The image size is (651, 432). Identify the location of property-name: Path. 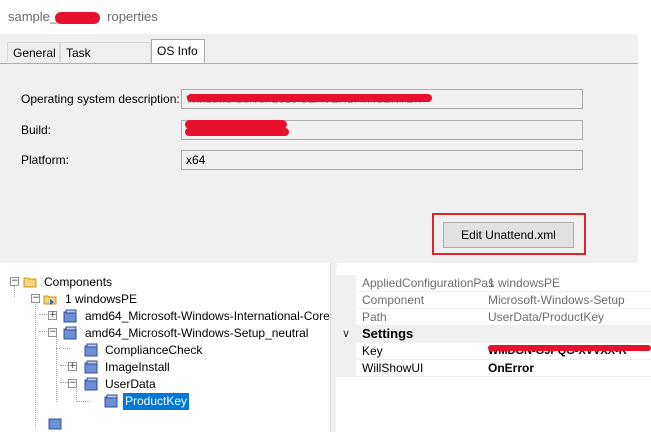
(374, 317).